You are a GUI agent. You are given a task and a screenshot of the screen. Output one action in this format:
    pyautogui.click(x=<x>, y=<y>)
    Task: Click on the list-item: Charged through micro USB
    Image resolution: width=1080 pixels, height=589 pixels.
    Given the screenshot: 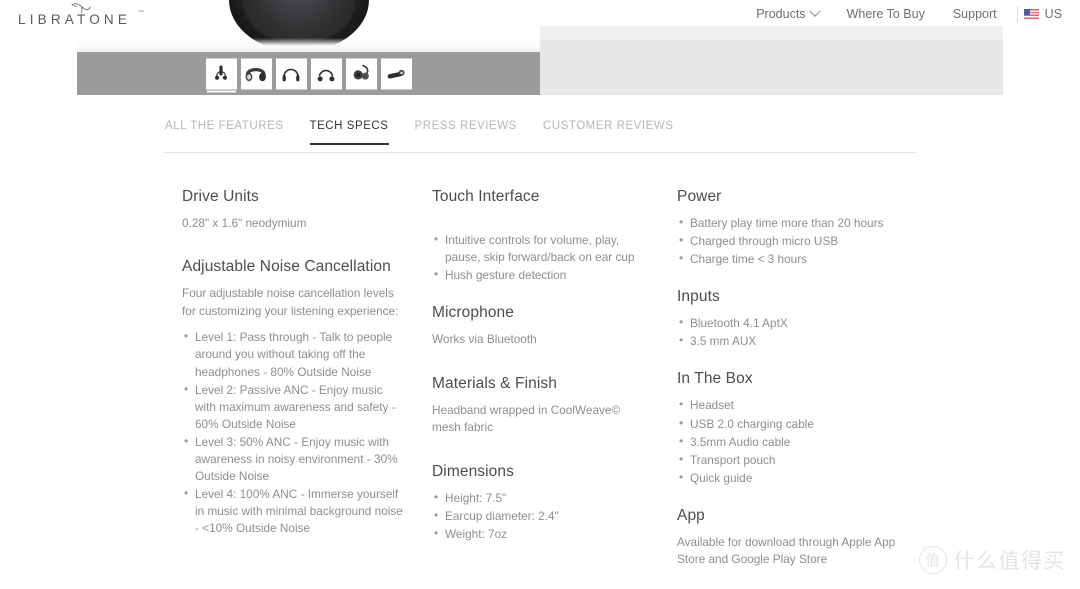 What is the action you would take?
    pyautogui.click(x=792, y=241)
    